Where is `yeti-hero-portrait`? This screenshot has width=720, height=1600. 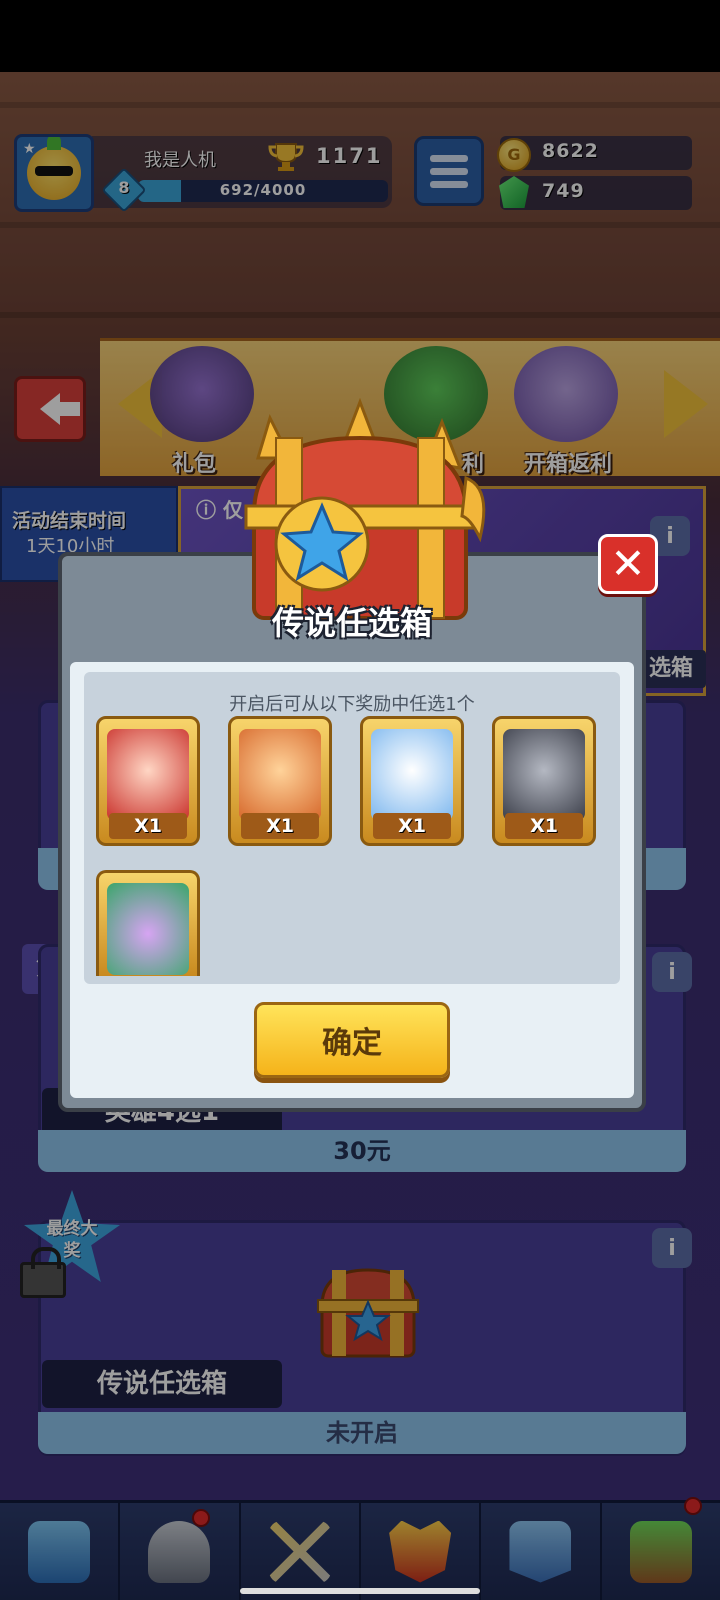 yeti-hero-portrait is located at coordinates (412, 775).